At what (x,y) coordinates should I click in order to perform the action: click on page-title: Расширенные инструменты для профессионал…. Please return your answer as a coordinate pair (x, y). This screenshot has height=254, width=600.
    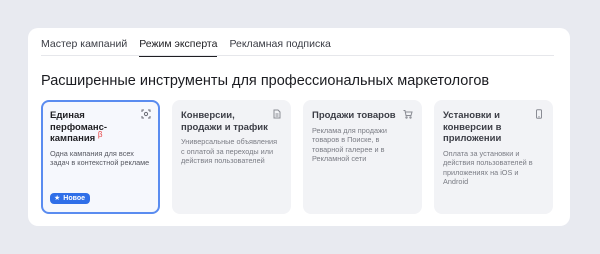
    Looking at the image, I should click on (265, 81).